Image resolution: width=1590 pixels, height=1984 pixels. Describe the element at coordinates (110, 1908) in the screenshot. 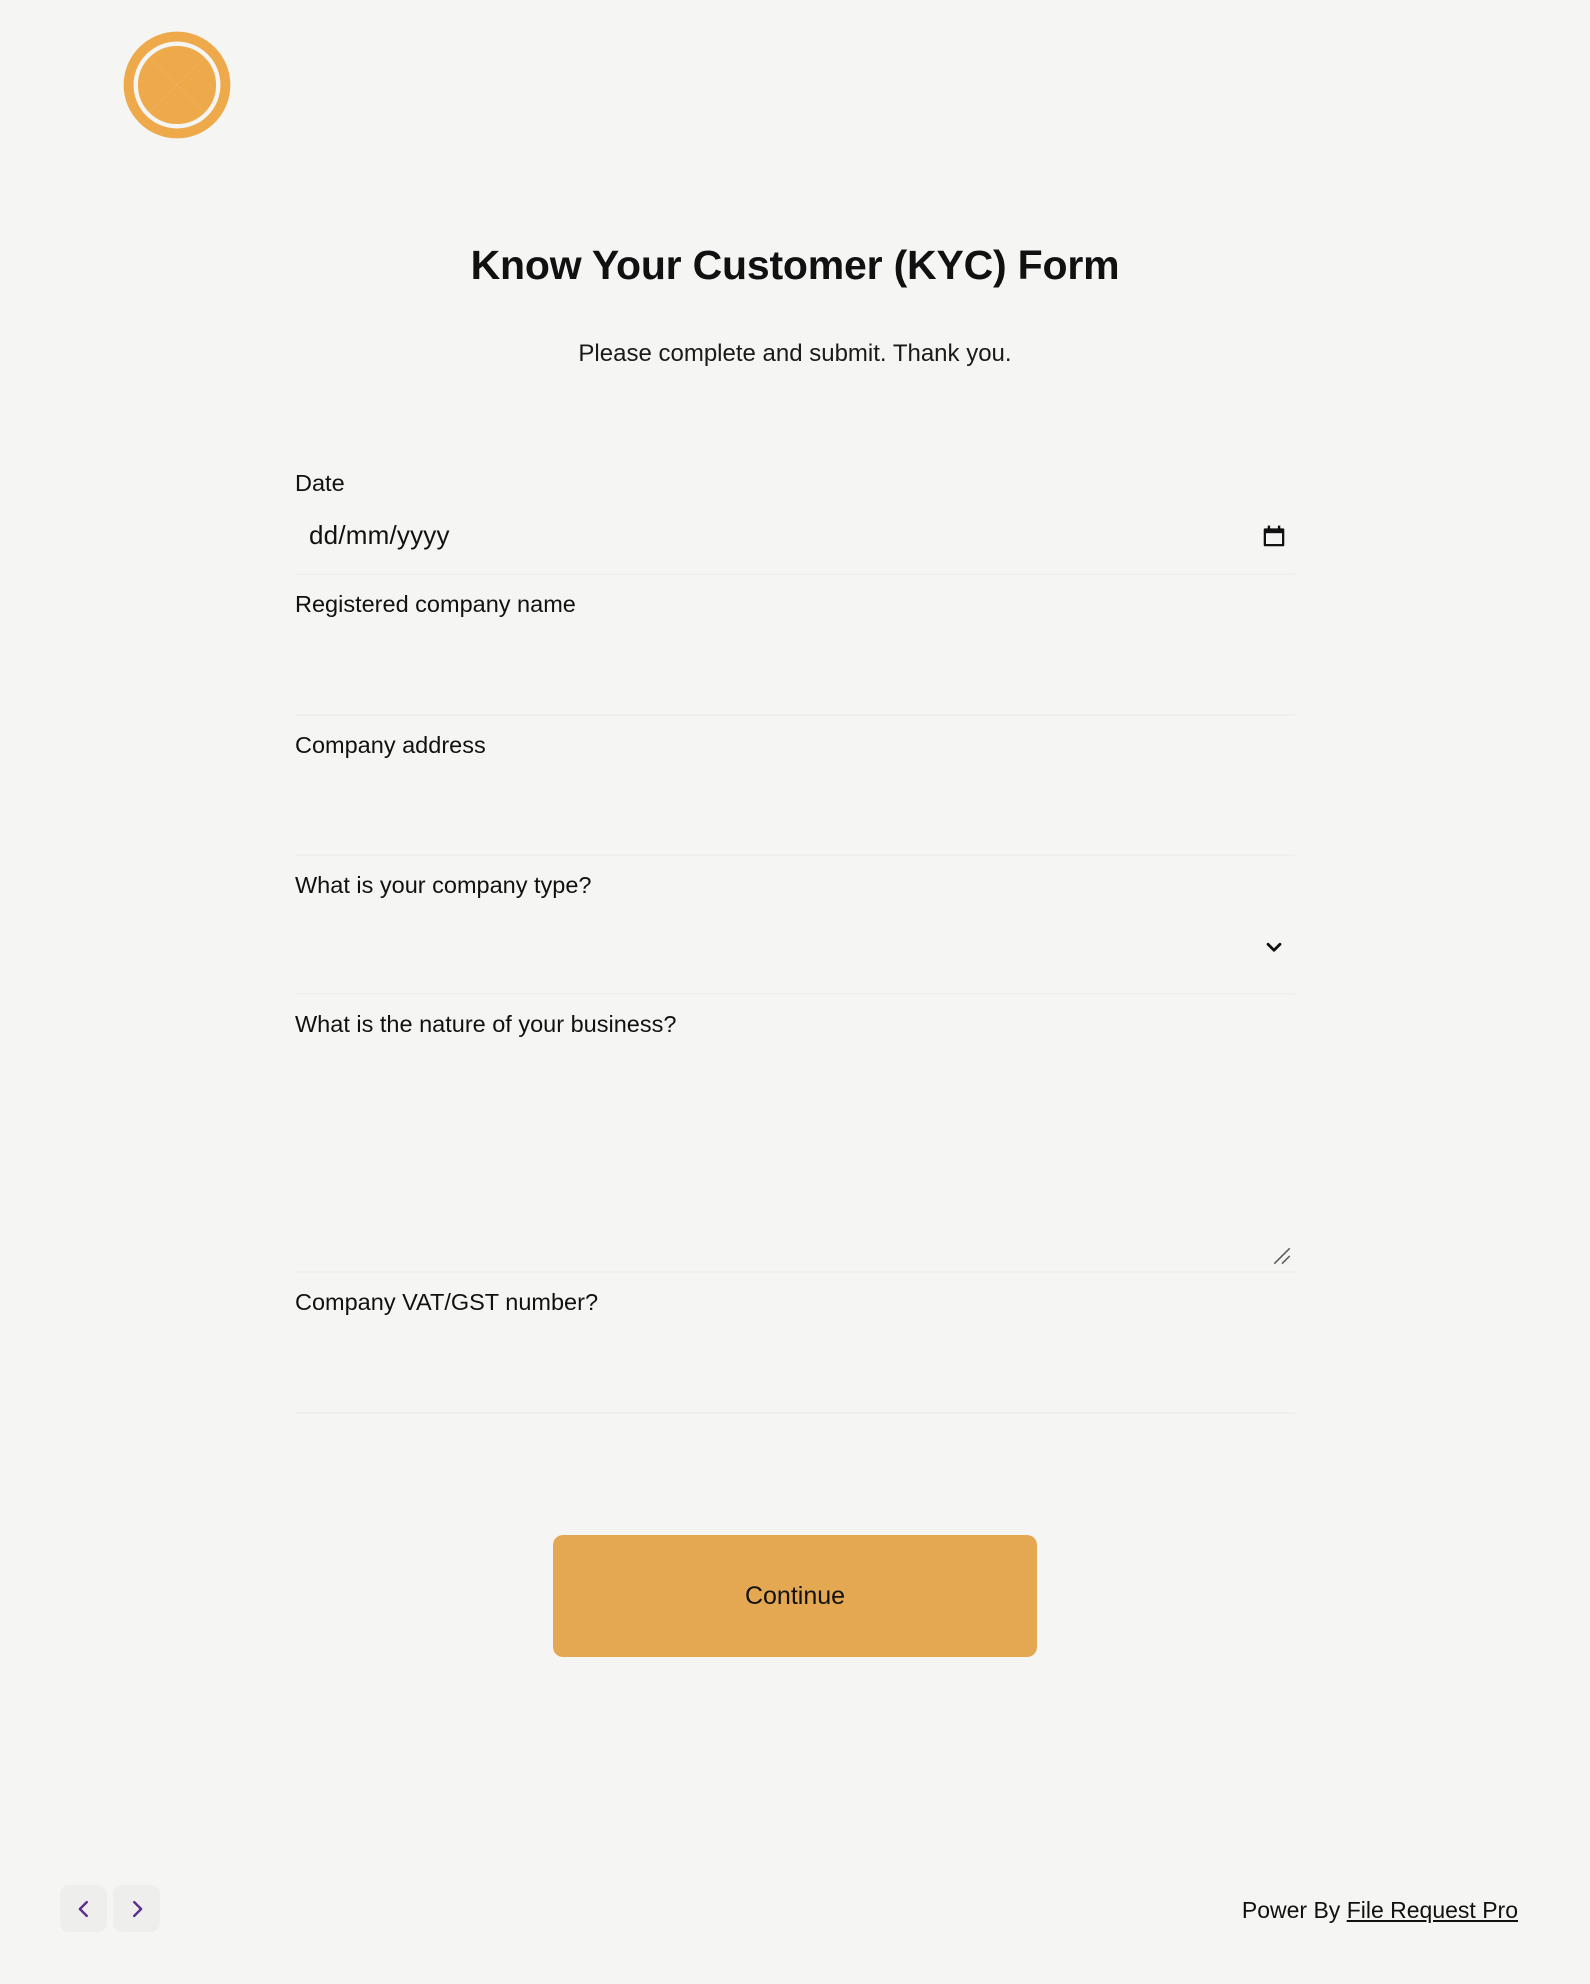

I see `pagination-nav` at that location.